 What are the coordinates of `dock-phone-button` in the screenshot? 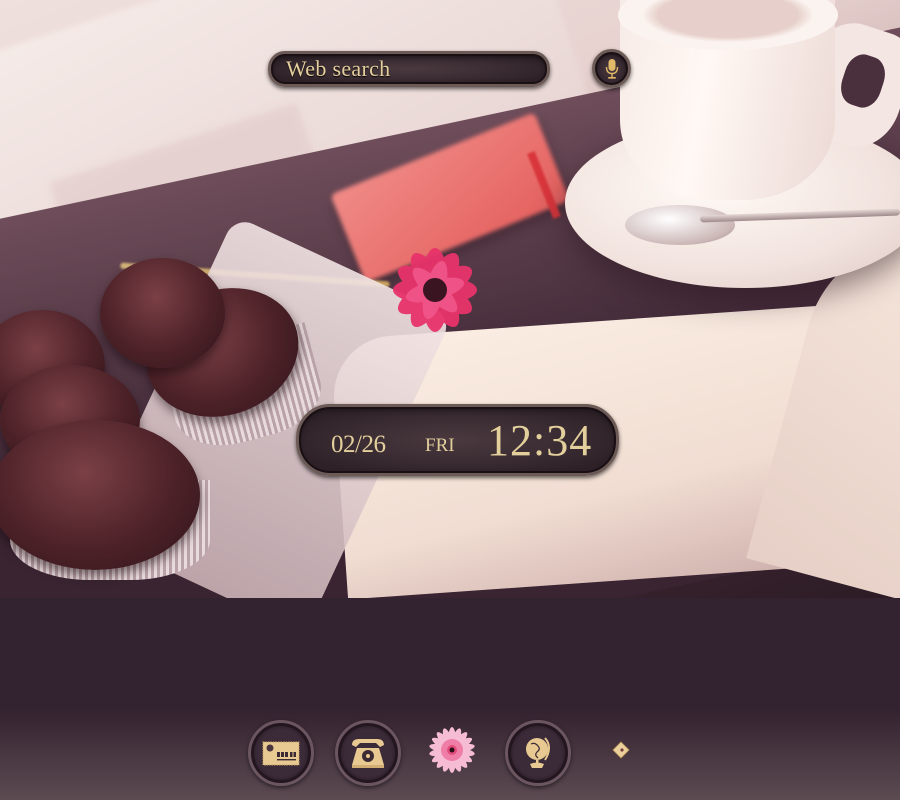 It's located at (368, 753).